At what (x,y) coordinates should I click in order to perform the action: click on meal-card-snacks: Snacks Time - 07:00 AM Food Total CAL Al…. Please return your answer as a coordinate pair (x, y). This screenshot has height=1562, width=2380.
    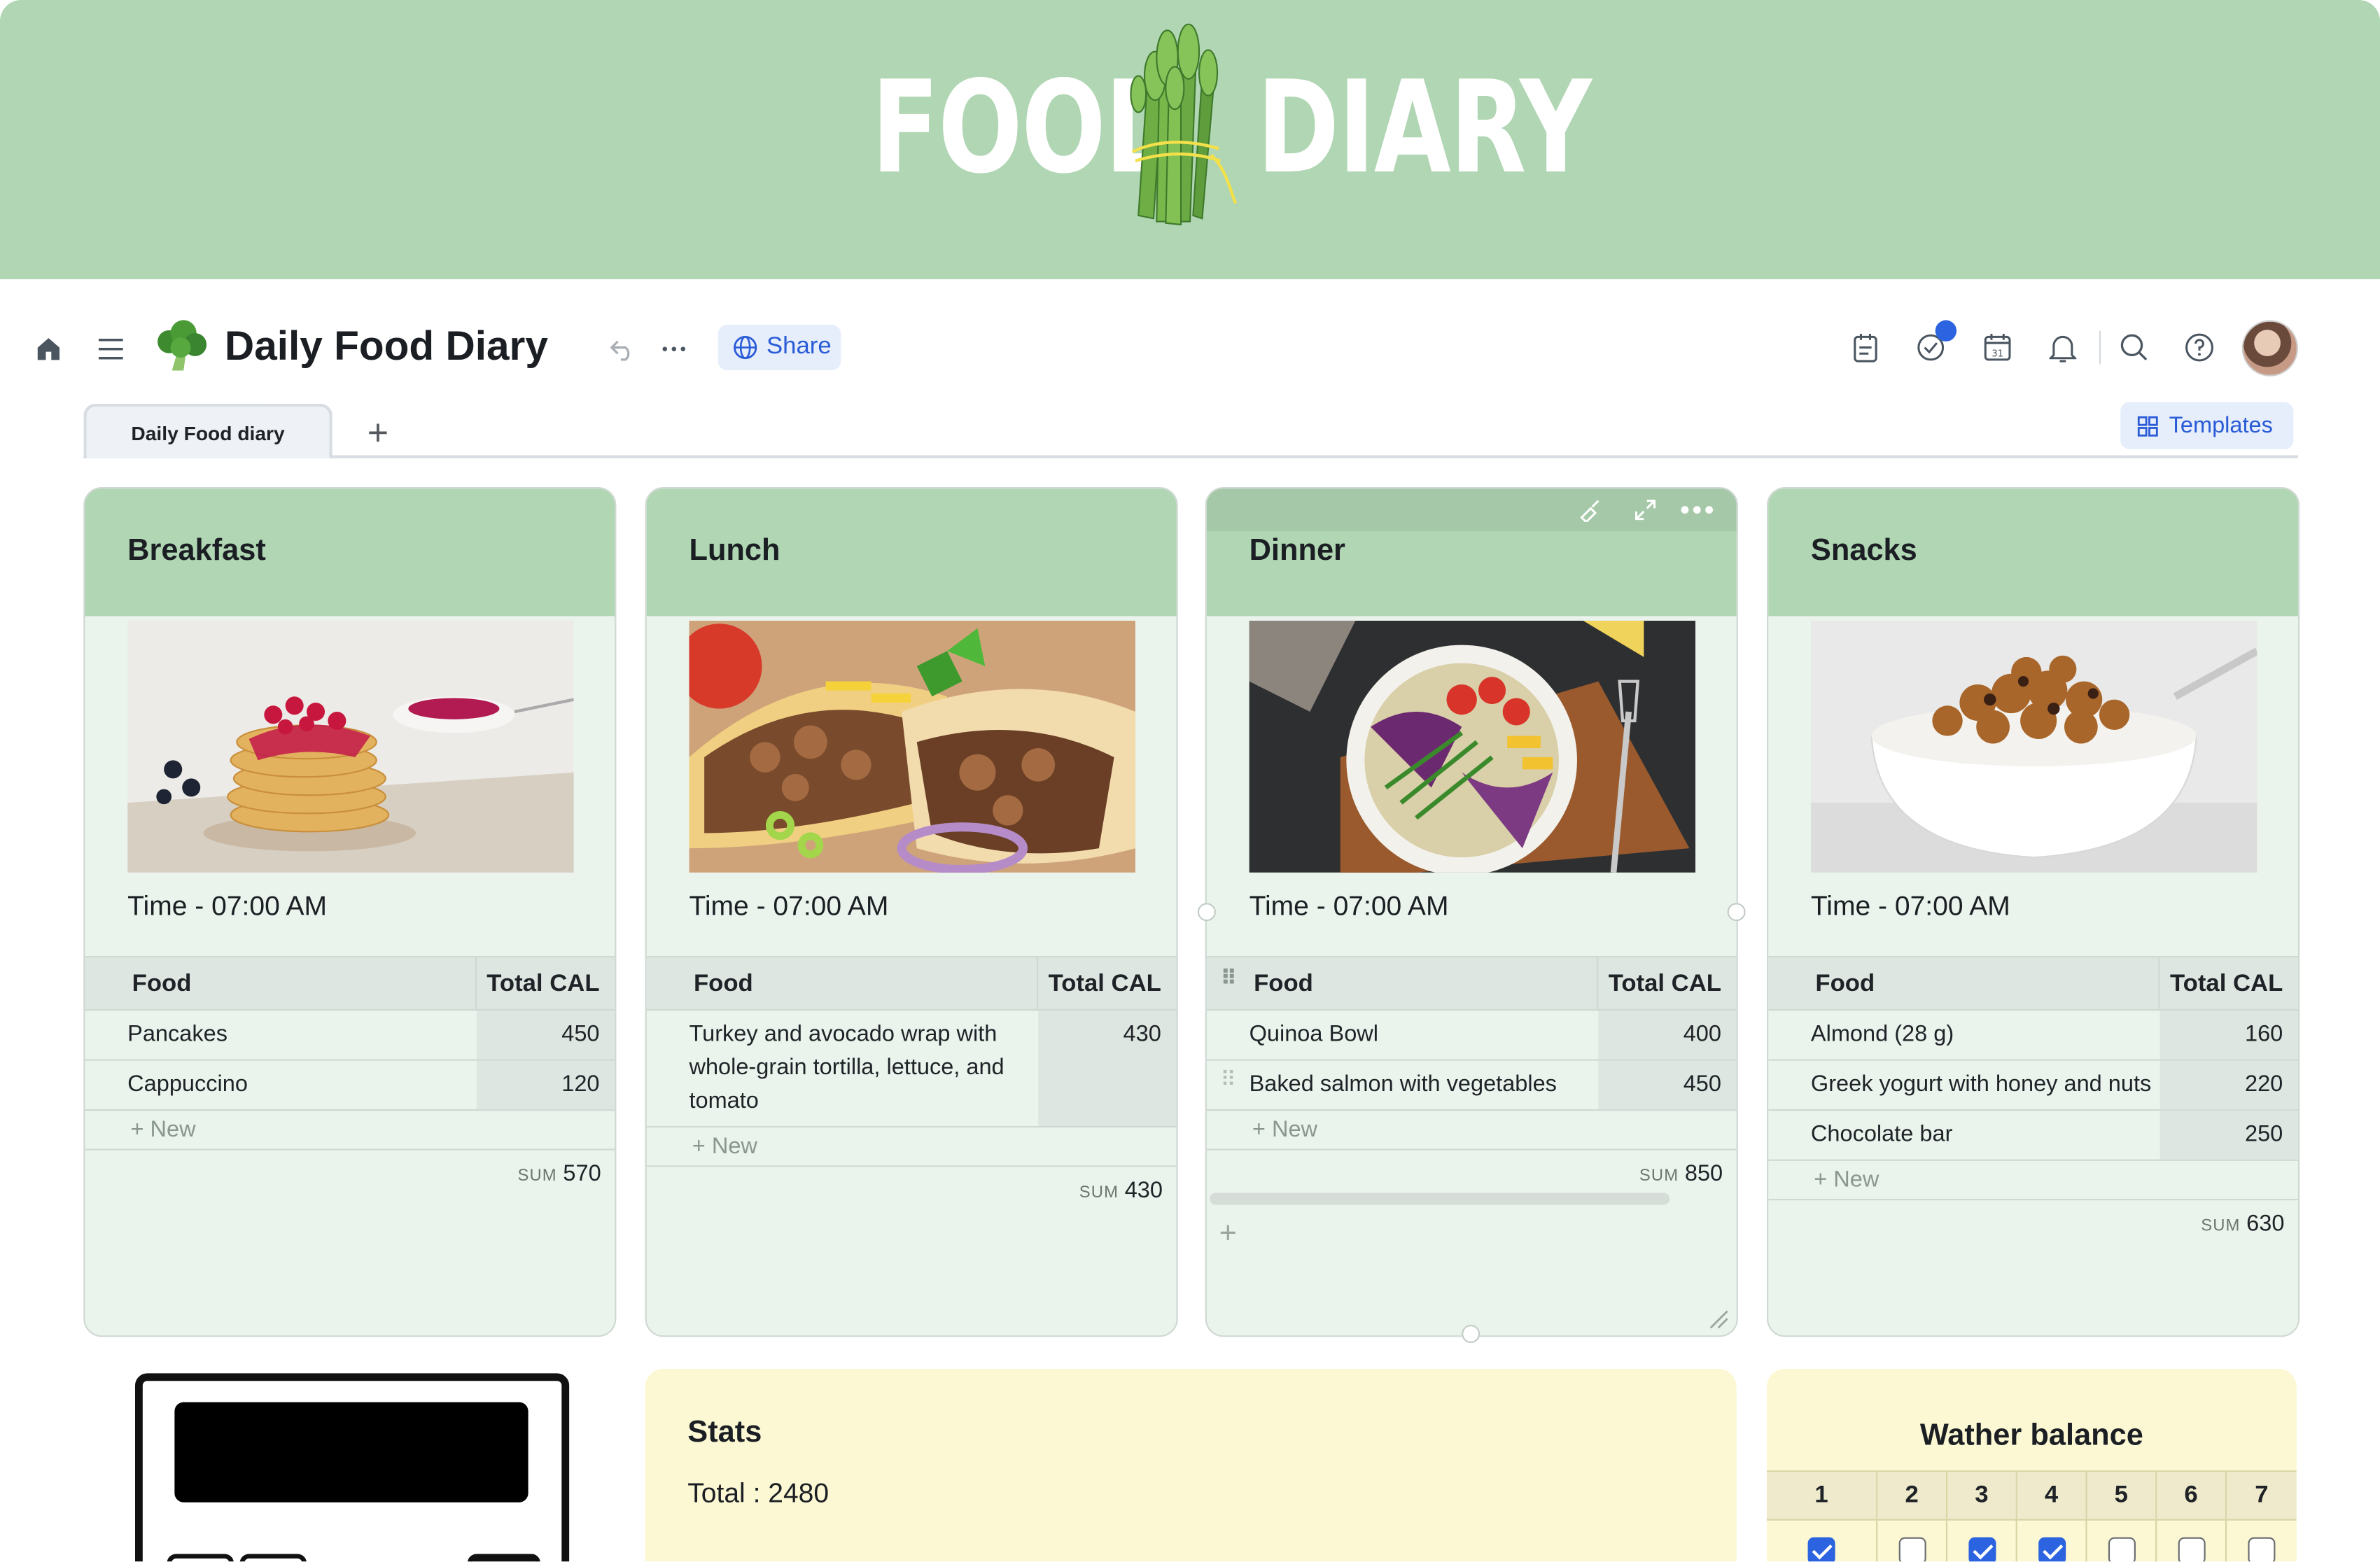
    Looking at the image, I should click on (2033, 912).